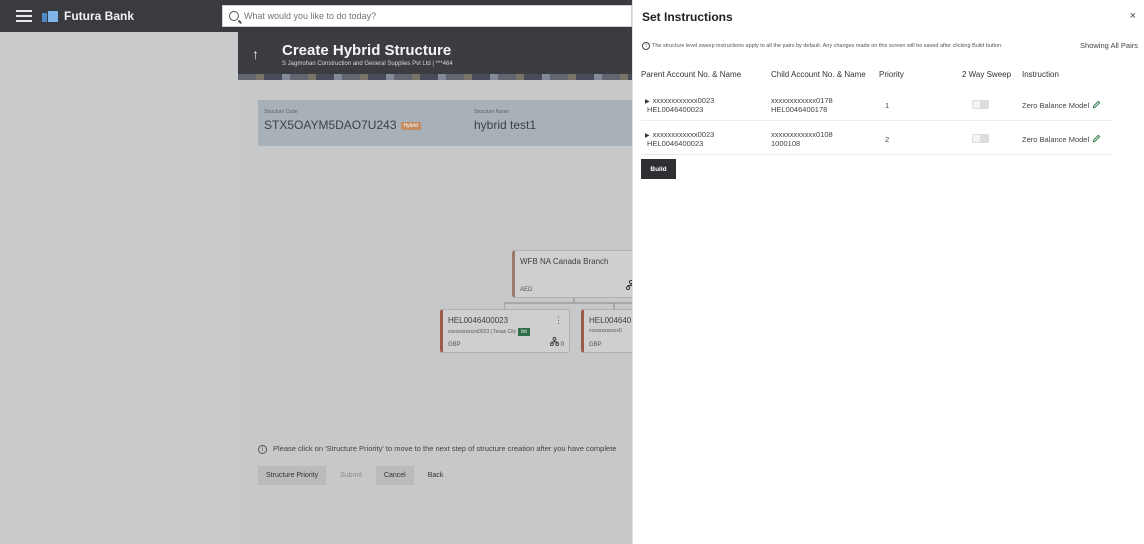 The height and width of the screenshot is (544, 1144). Describe the element at coordinates (1040, 74) in the screenshot. I see `column-header: Instruction` at that location.